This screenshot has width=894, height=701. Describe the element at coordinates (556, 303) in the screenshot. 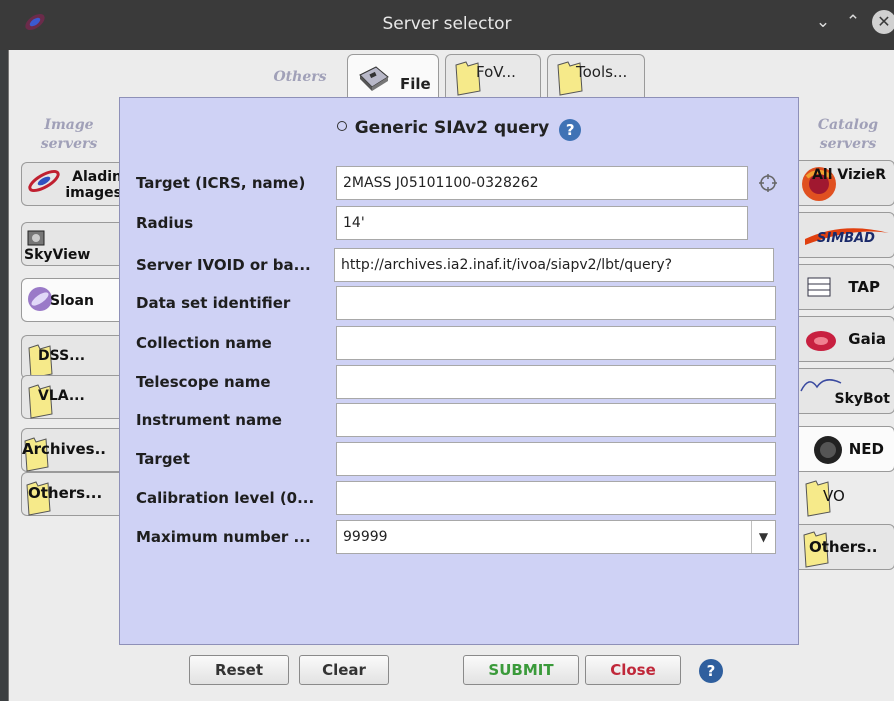

I see `dataset-id-input` at that location.